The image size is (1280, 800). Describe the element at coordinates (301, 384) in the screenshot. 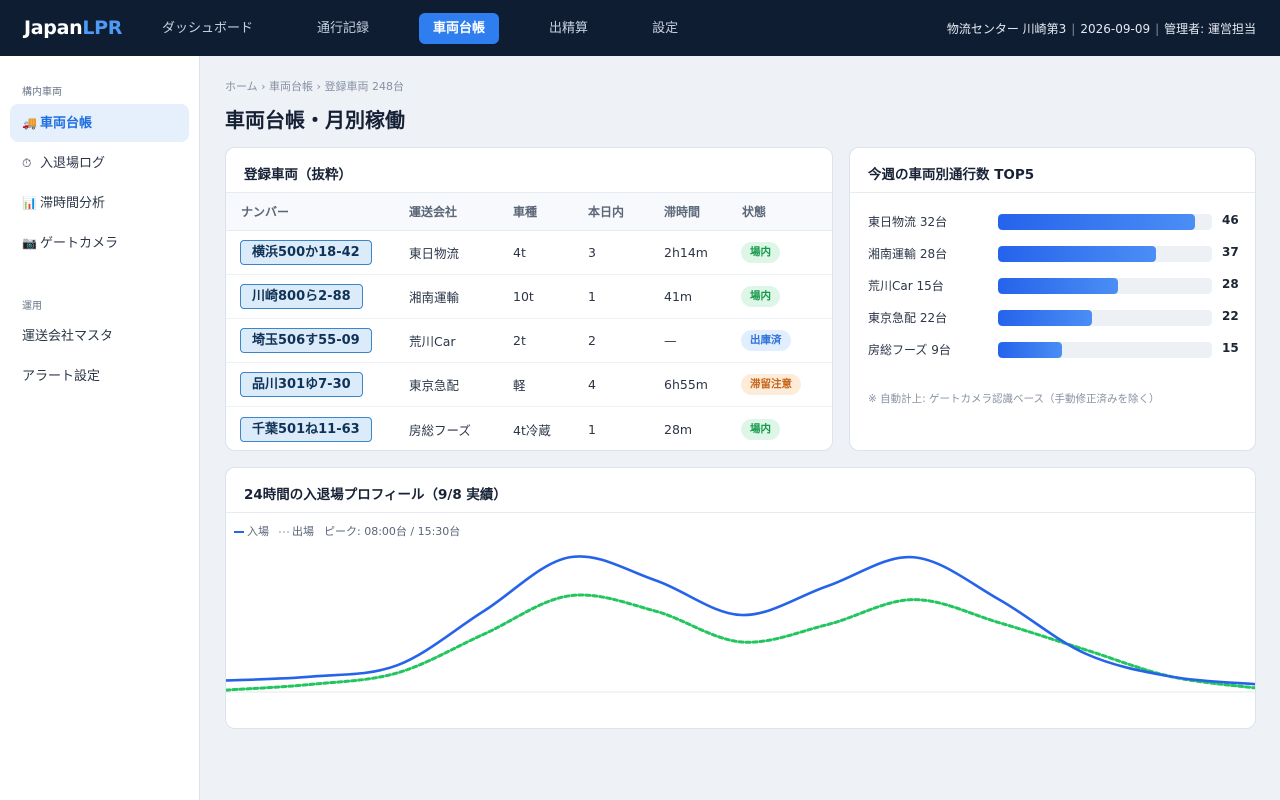

I see `plate-number: 品川301ゆ7-30` at that location.